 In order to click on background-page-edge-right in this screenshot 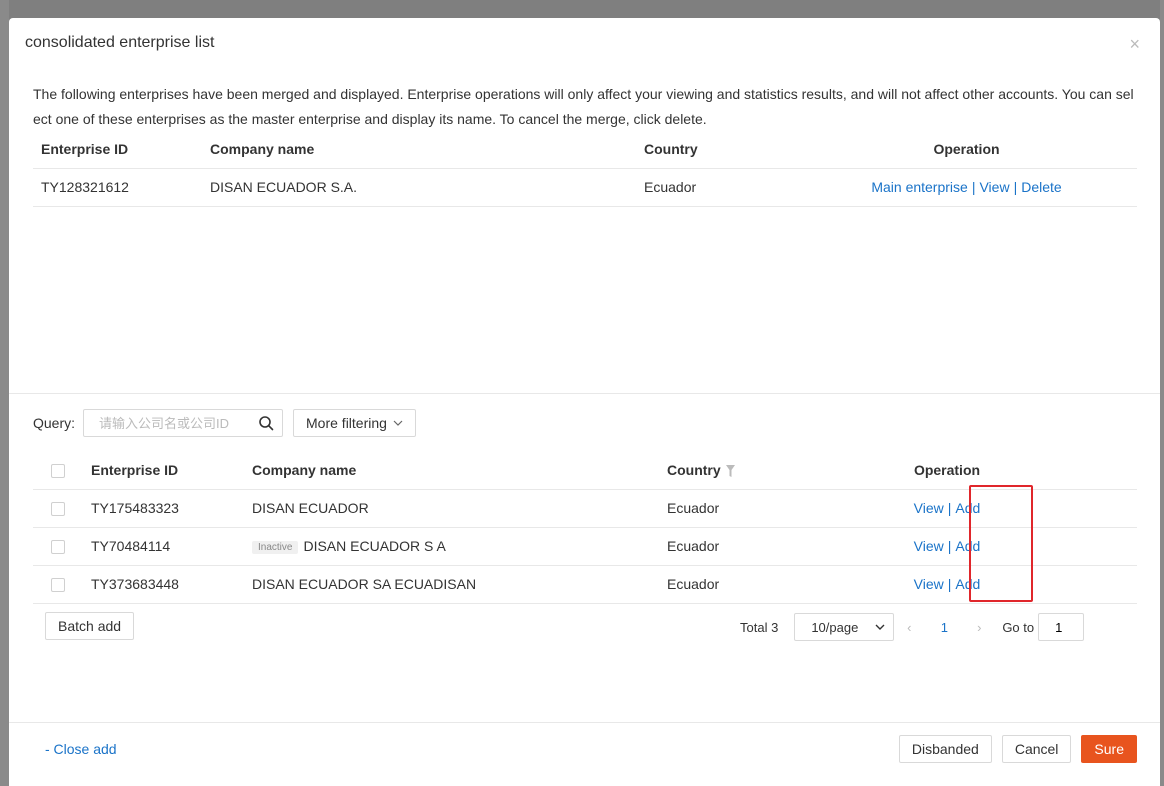, I will do `click(1162, 393)`.